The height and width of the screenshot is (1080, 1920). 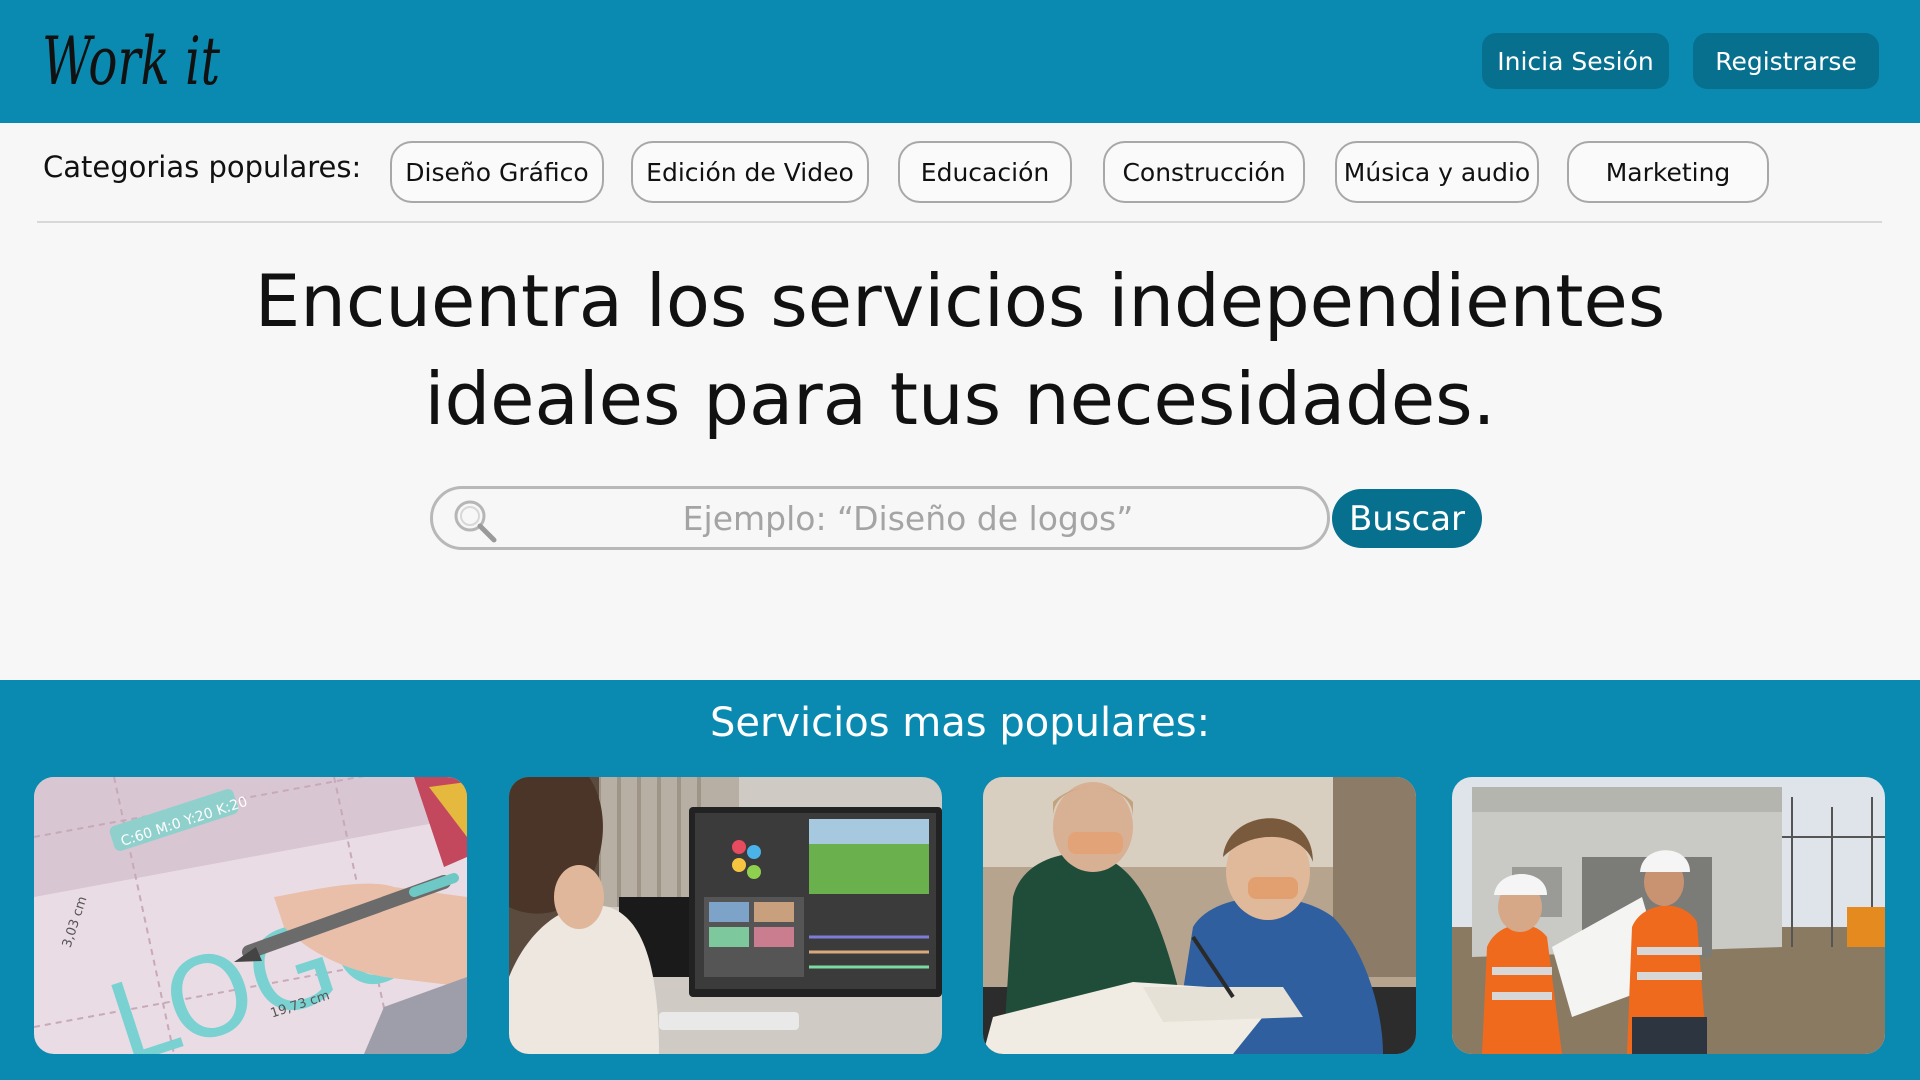 I want to click on hero-title-line2: ideales para tus necesidades., so click(x=960, y=399).